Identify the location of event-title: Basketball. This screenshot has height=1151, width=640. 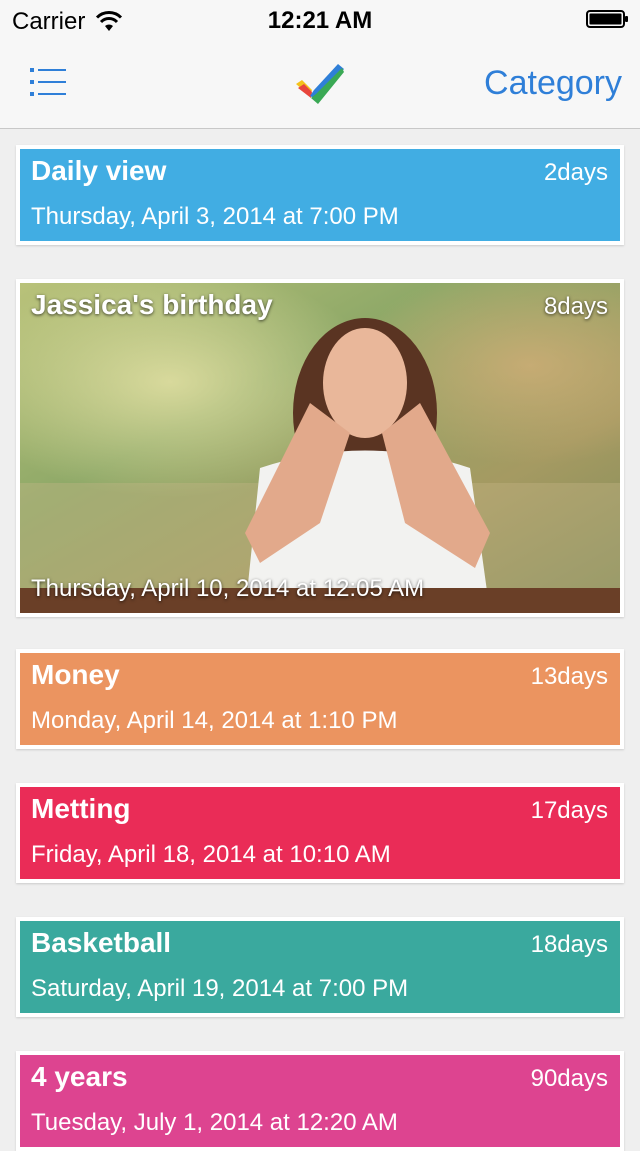
(101, 942).